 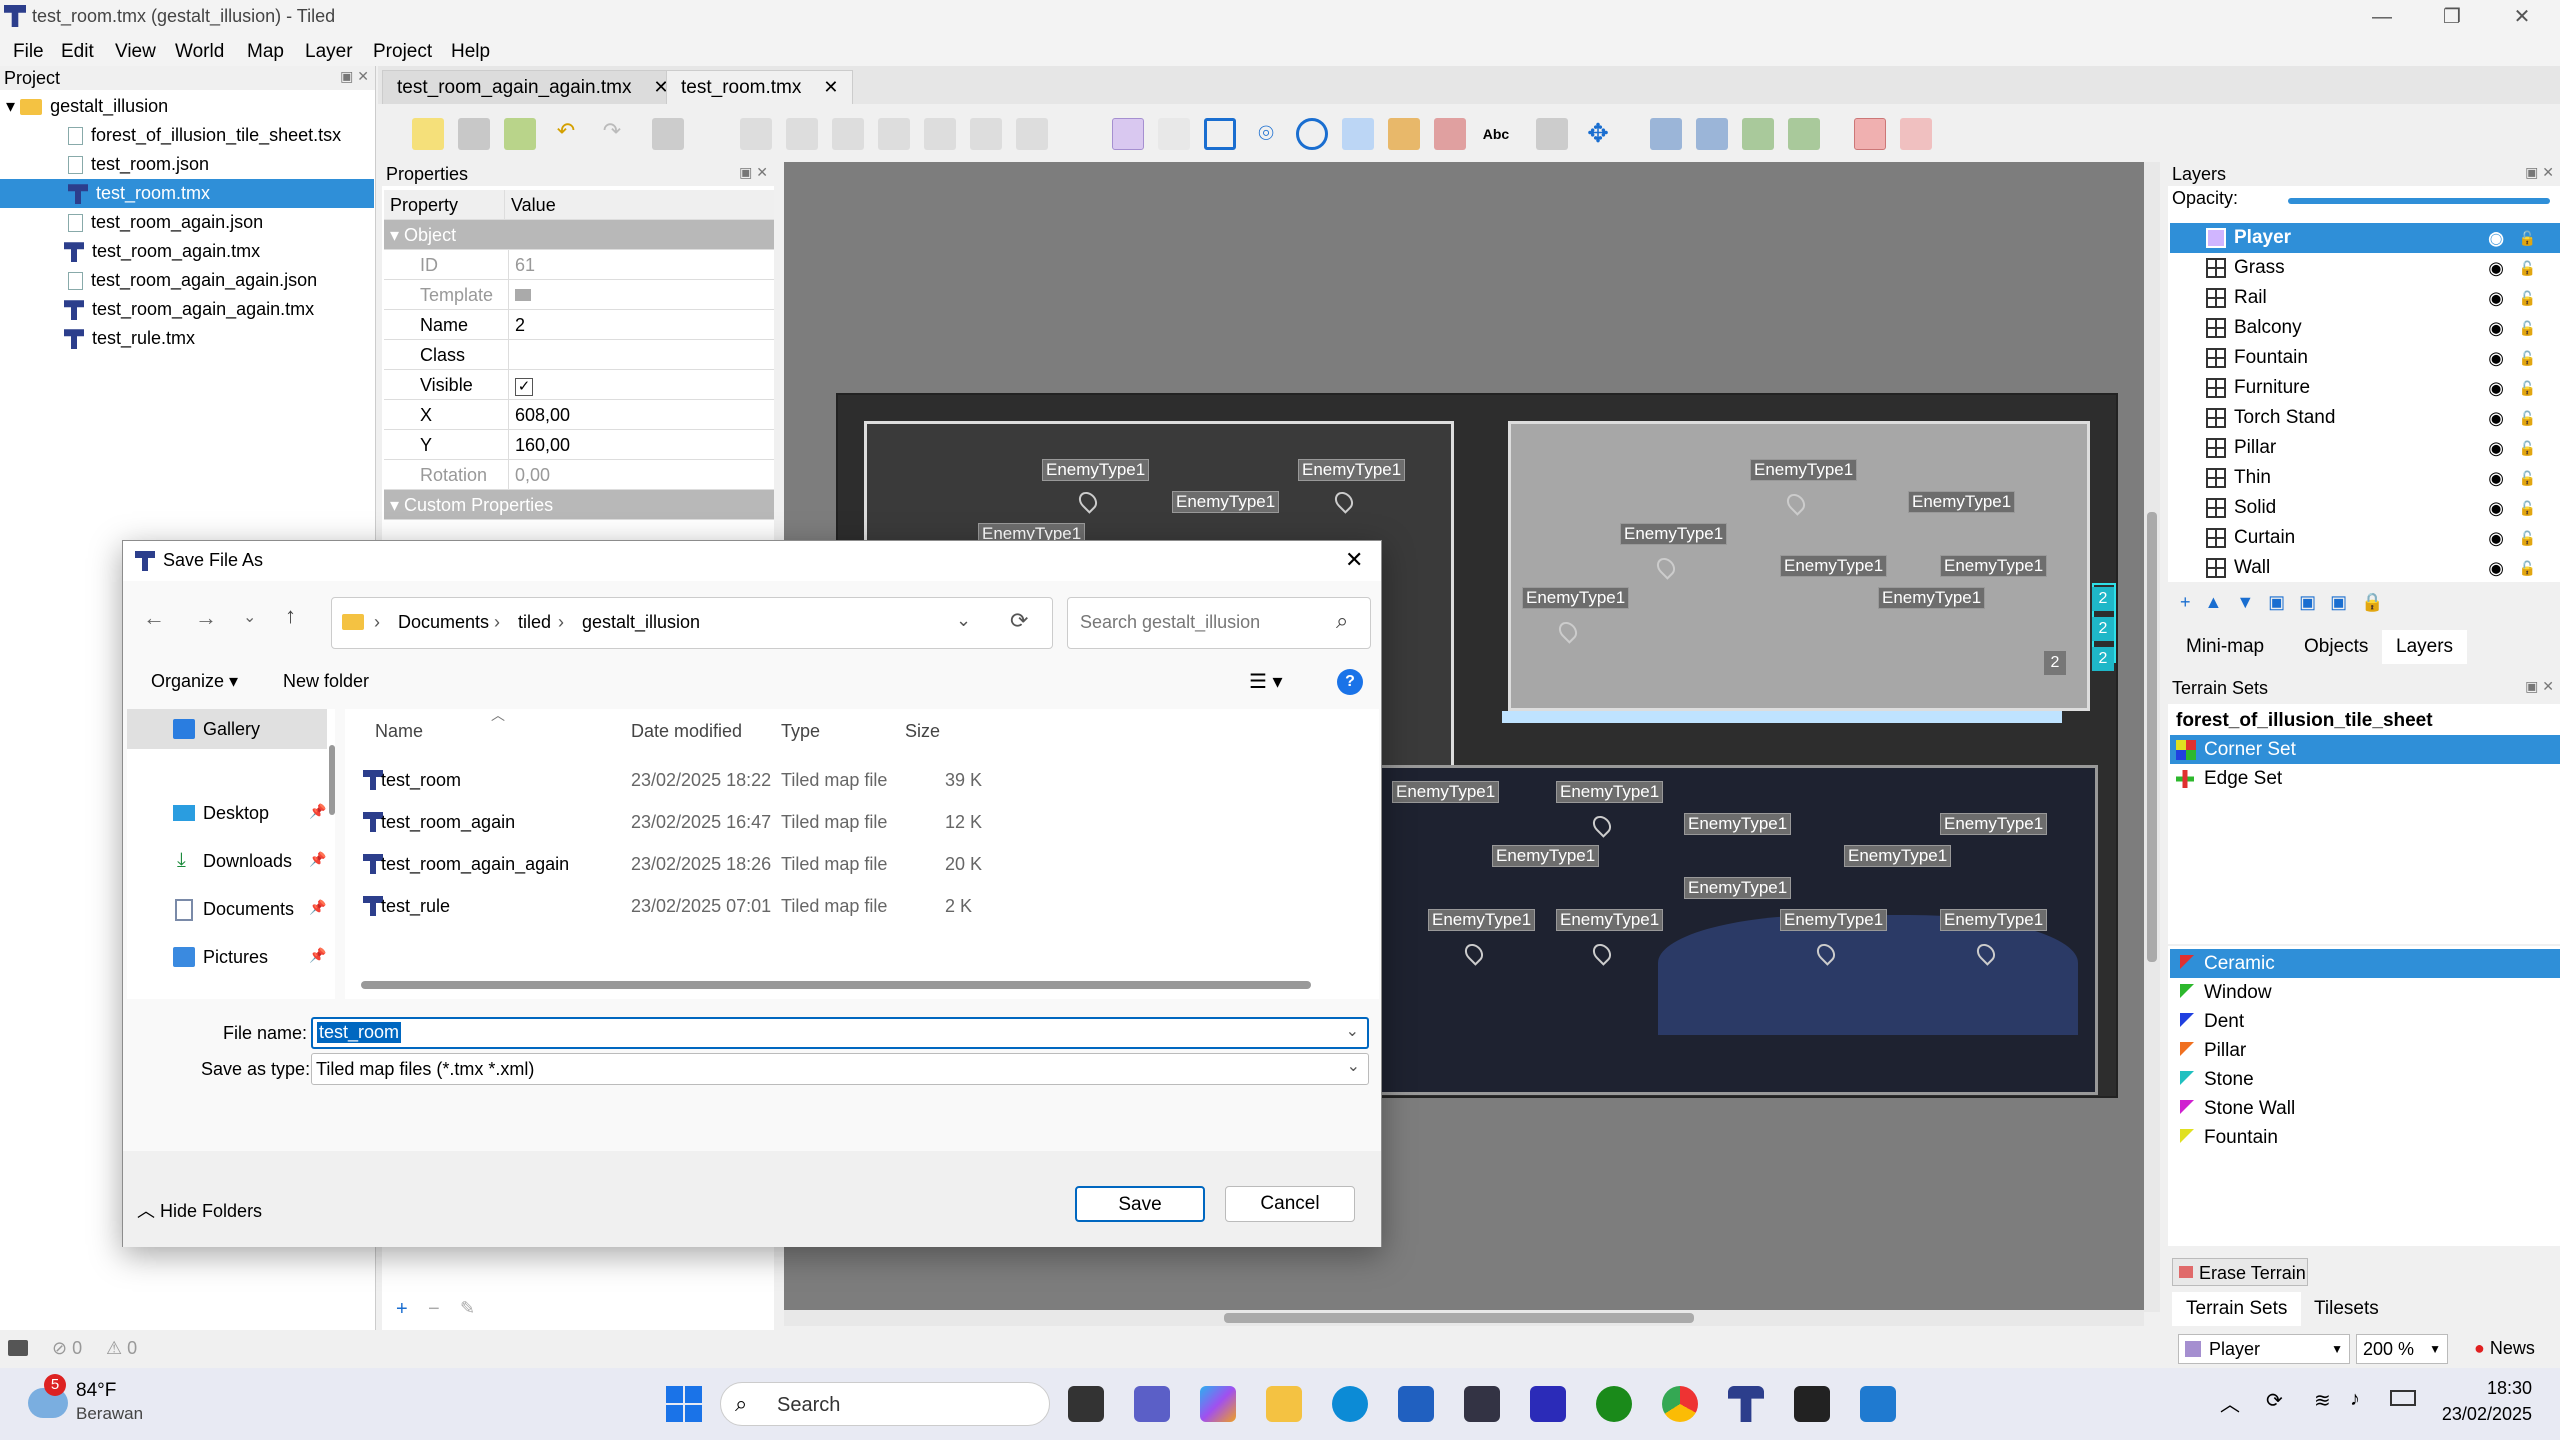 What do you see at coordinates (249, 617) in the screenshot?
I see `recent-locations-chevron-icon: ⌄` at bounding box center [249, 617].